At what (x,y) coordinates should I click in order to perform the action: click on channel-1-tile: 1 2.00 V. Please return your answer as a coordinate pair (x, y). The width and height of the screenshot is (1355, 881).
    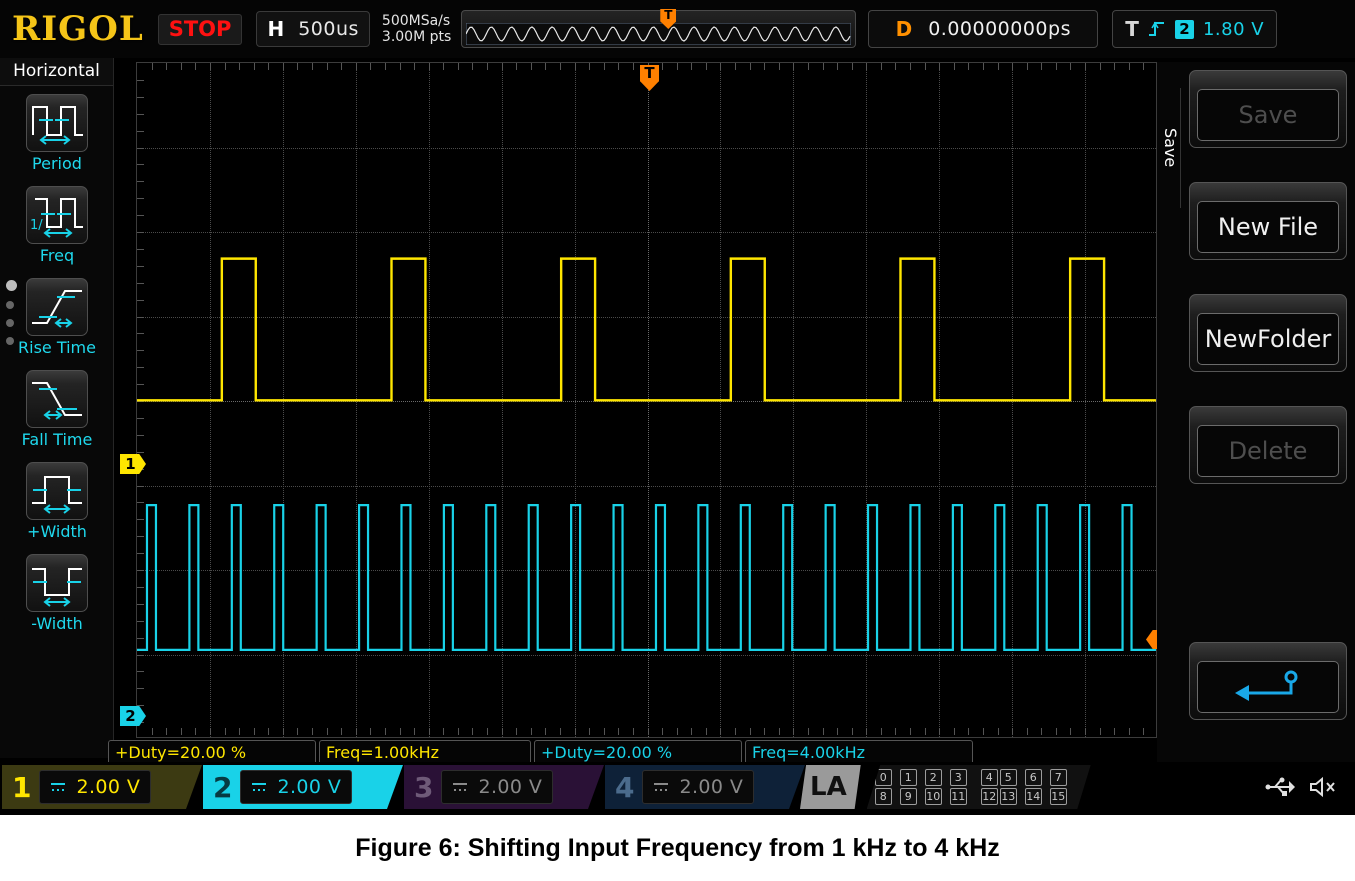
    Looking at the image, I should click on (102, 787).